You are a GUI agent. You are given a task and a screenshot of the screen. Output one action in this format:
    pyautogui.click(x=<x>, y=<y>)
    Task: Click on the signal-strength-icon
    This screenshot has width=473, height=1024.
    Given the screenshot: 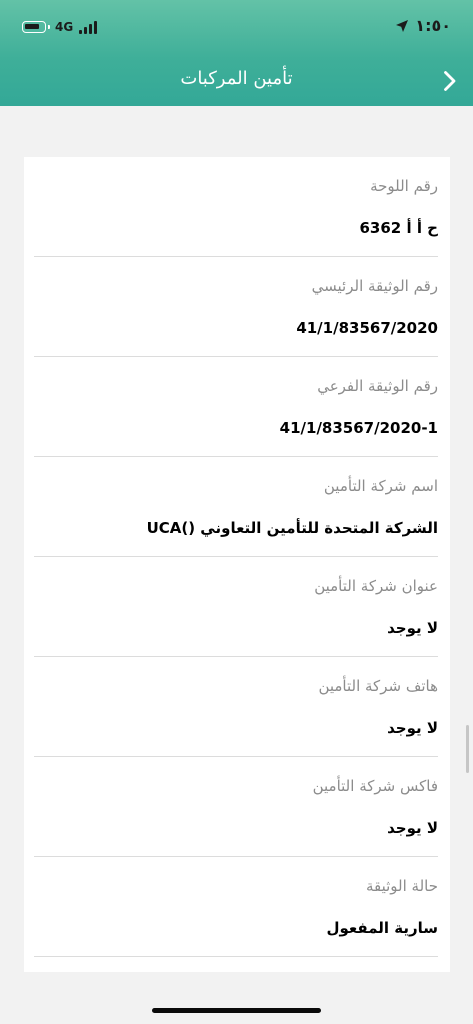 What is the action you would take?
    pyautogui.click(x=89, y=27)
    